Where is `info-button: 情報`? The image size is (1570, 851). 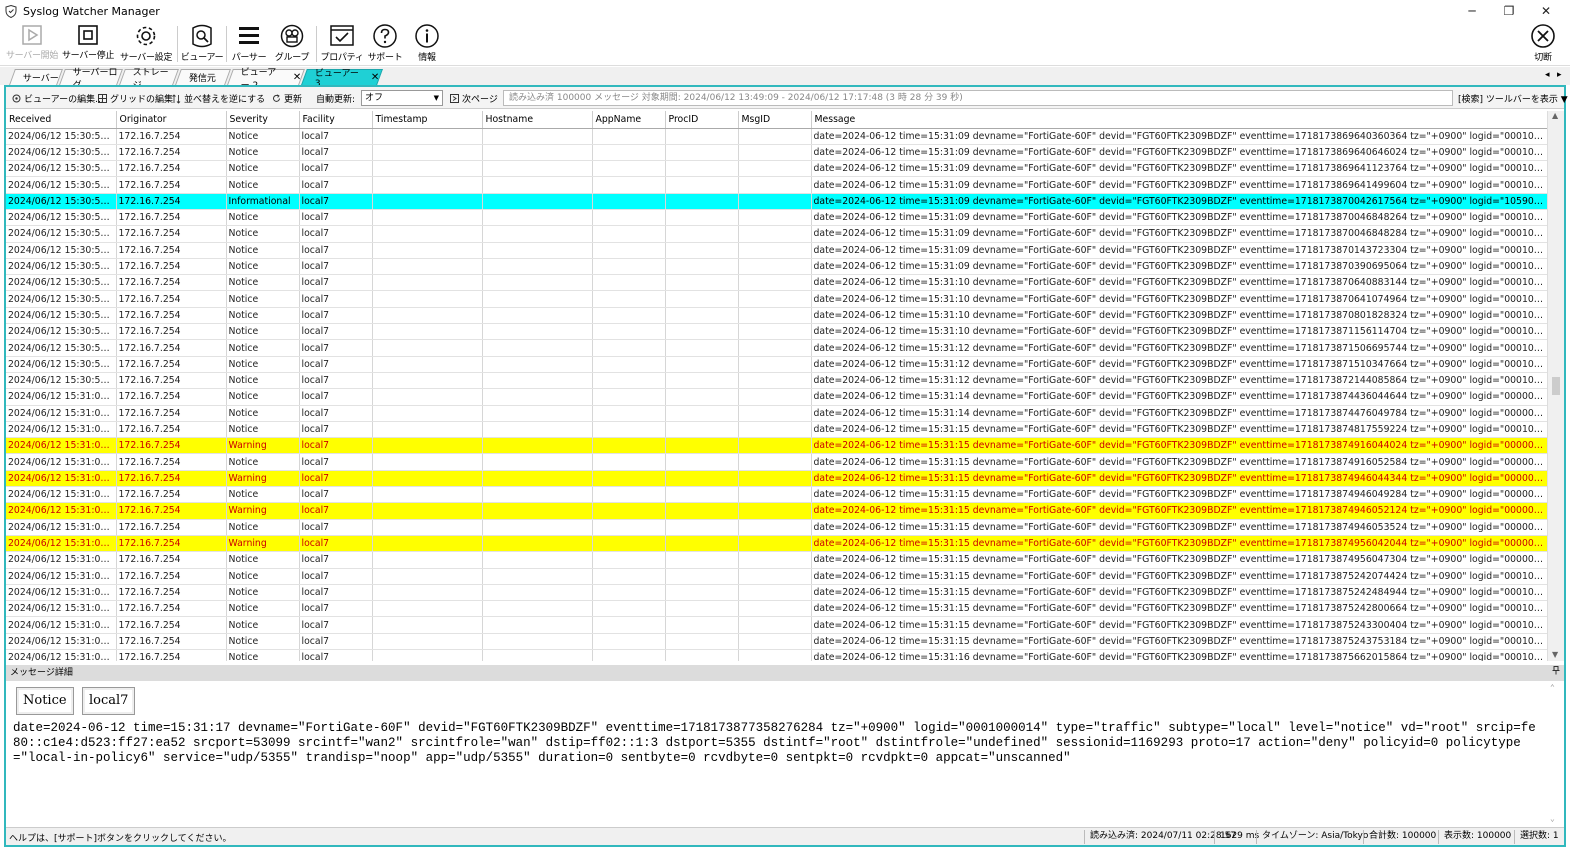
info-button: 情報 is located at coordinates (427, 44).